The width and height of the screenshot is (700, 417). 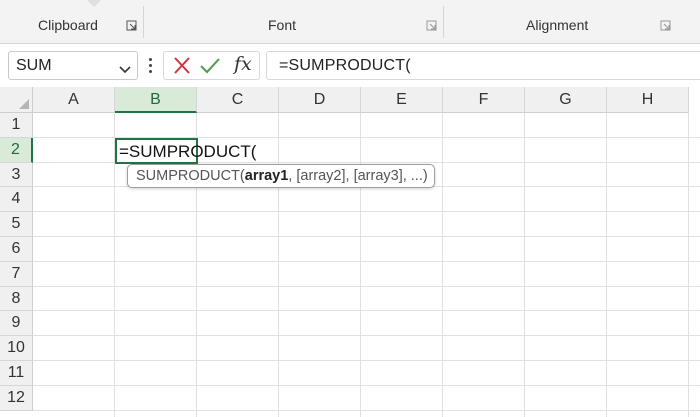 What do you see at coordinates (156, 100) in the screenshot?
I see `column-header-b: B` at bounding box center [156, 100].